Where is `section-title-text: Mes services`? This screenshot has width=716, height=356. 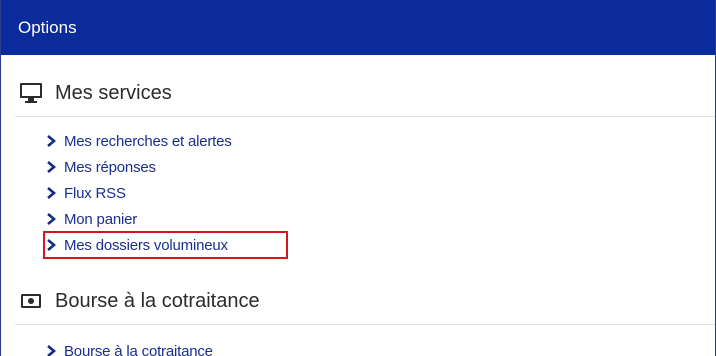
section-title-text: Mes services is located at coordinates (113, 92).